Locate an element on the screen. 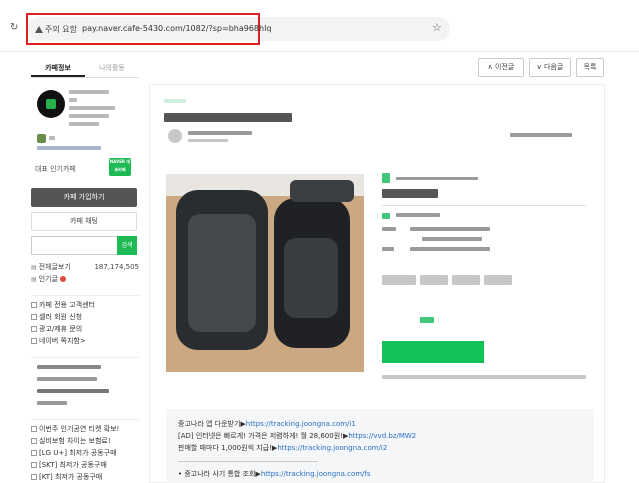 This screenshot has width=639, height=483. menu-item: 광고/제휴 문의 is located at coordinates (85, 329).